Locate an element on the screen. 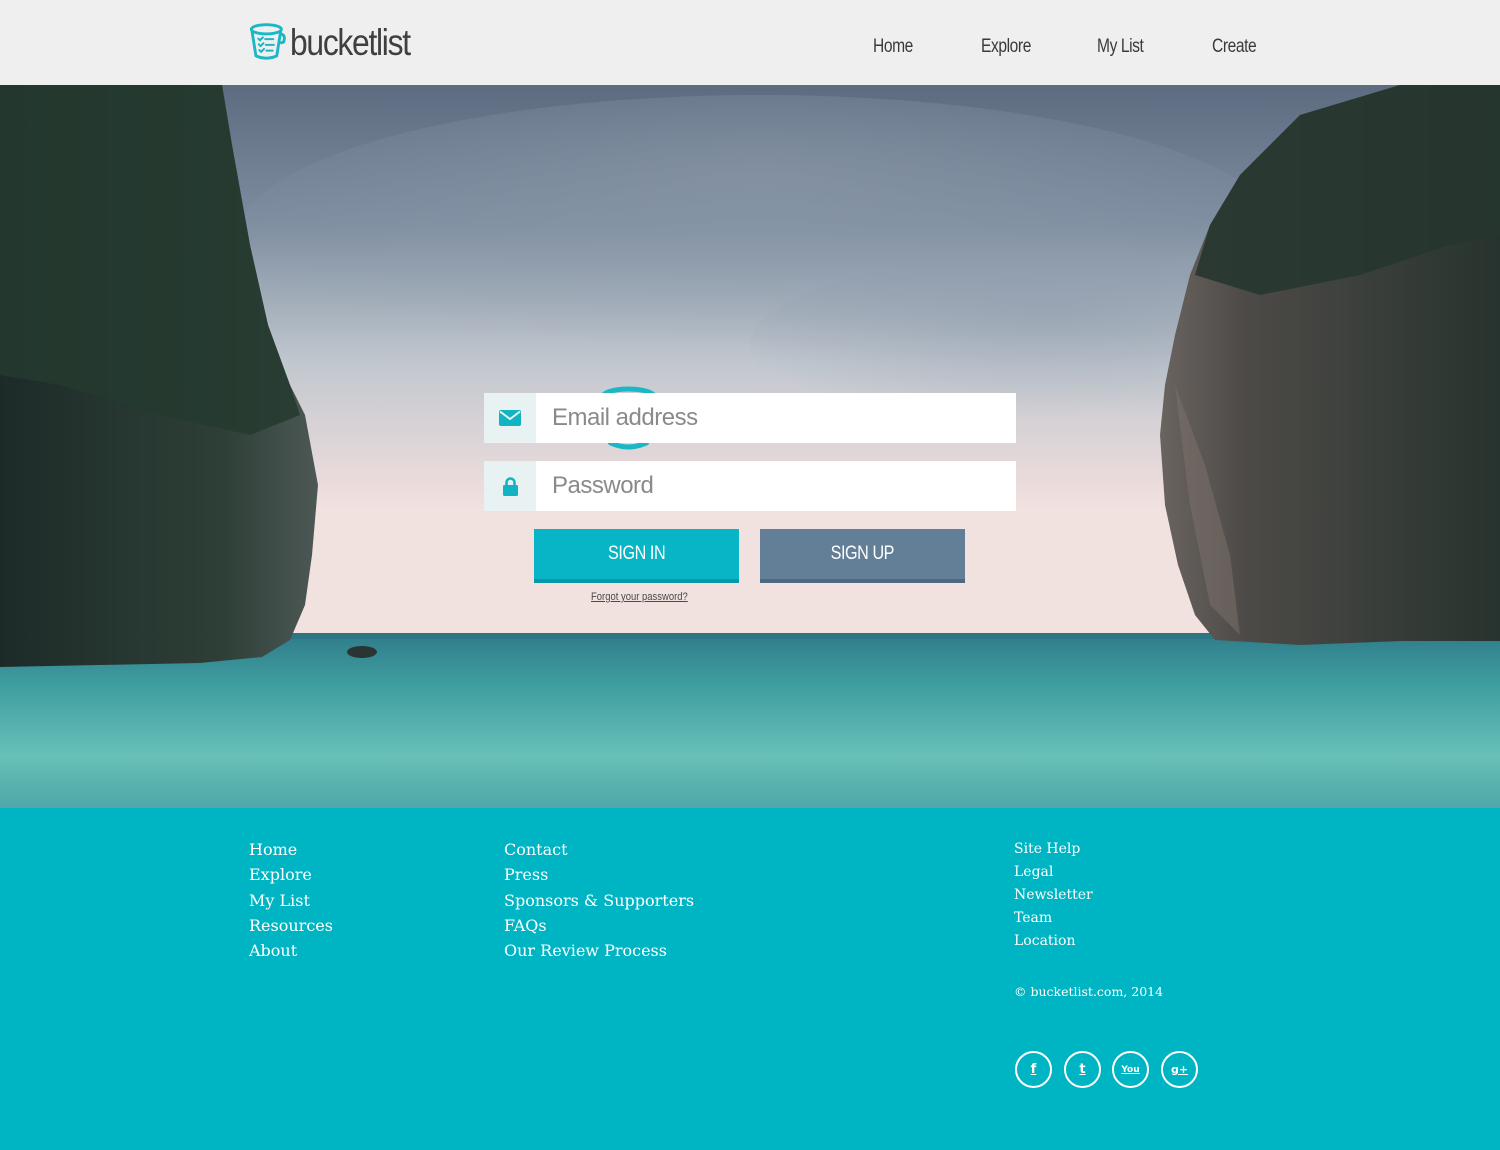 The width and height of the screenshot is (1500, 1150). footer-link-location: Location is located at coordinates (1044, 941).